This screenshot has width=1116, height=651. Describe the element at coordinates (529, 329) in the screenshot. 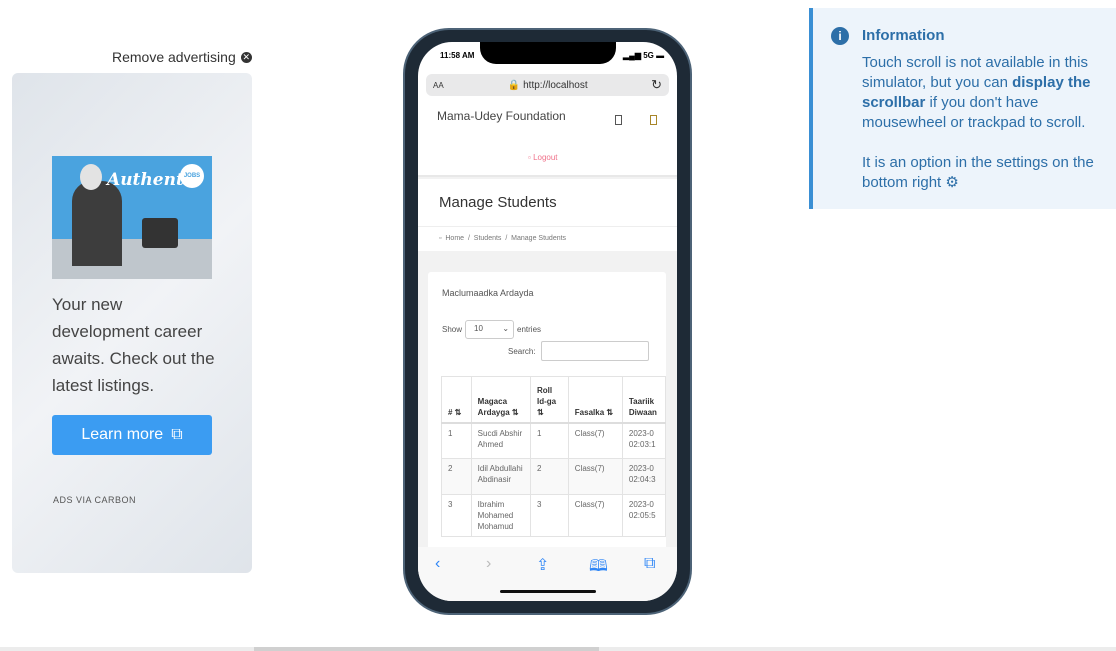

I see `entries-label: entries` at that location.